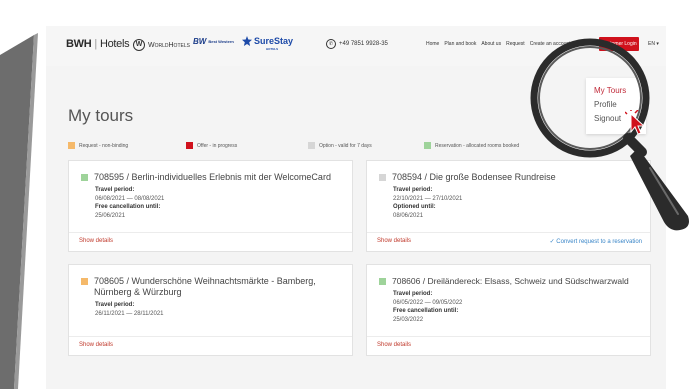 Image resolution: width=694 pixels, height=389 pixels. What do you see at coordinates (340, 145) in the screenshot?
I see `legend-item-option: Option - valid for 7 days` at bounding box center [340, 145].